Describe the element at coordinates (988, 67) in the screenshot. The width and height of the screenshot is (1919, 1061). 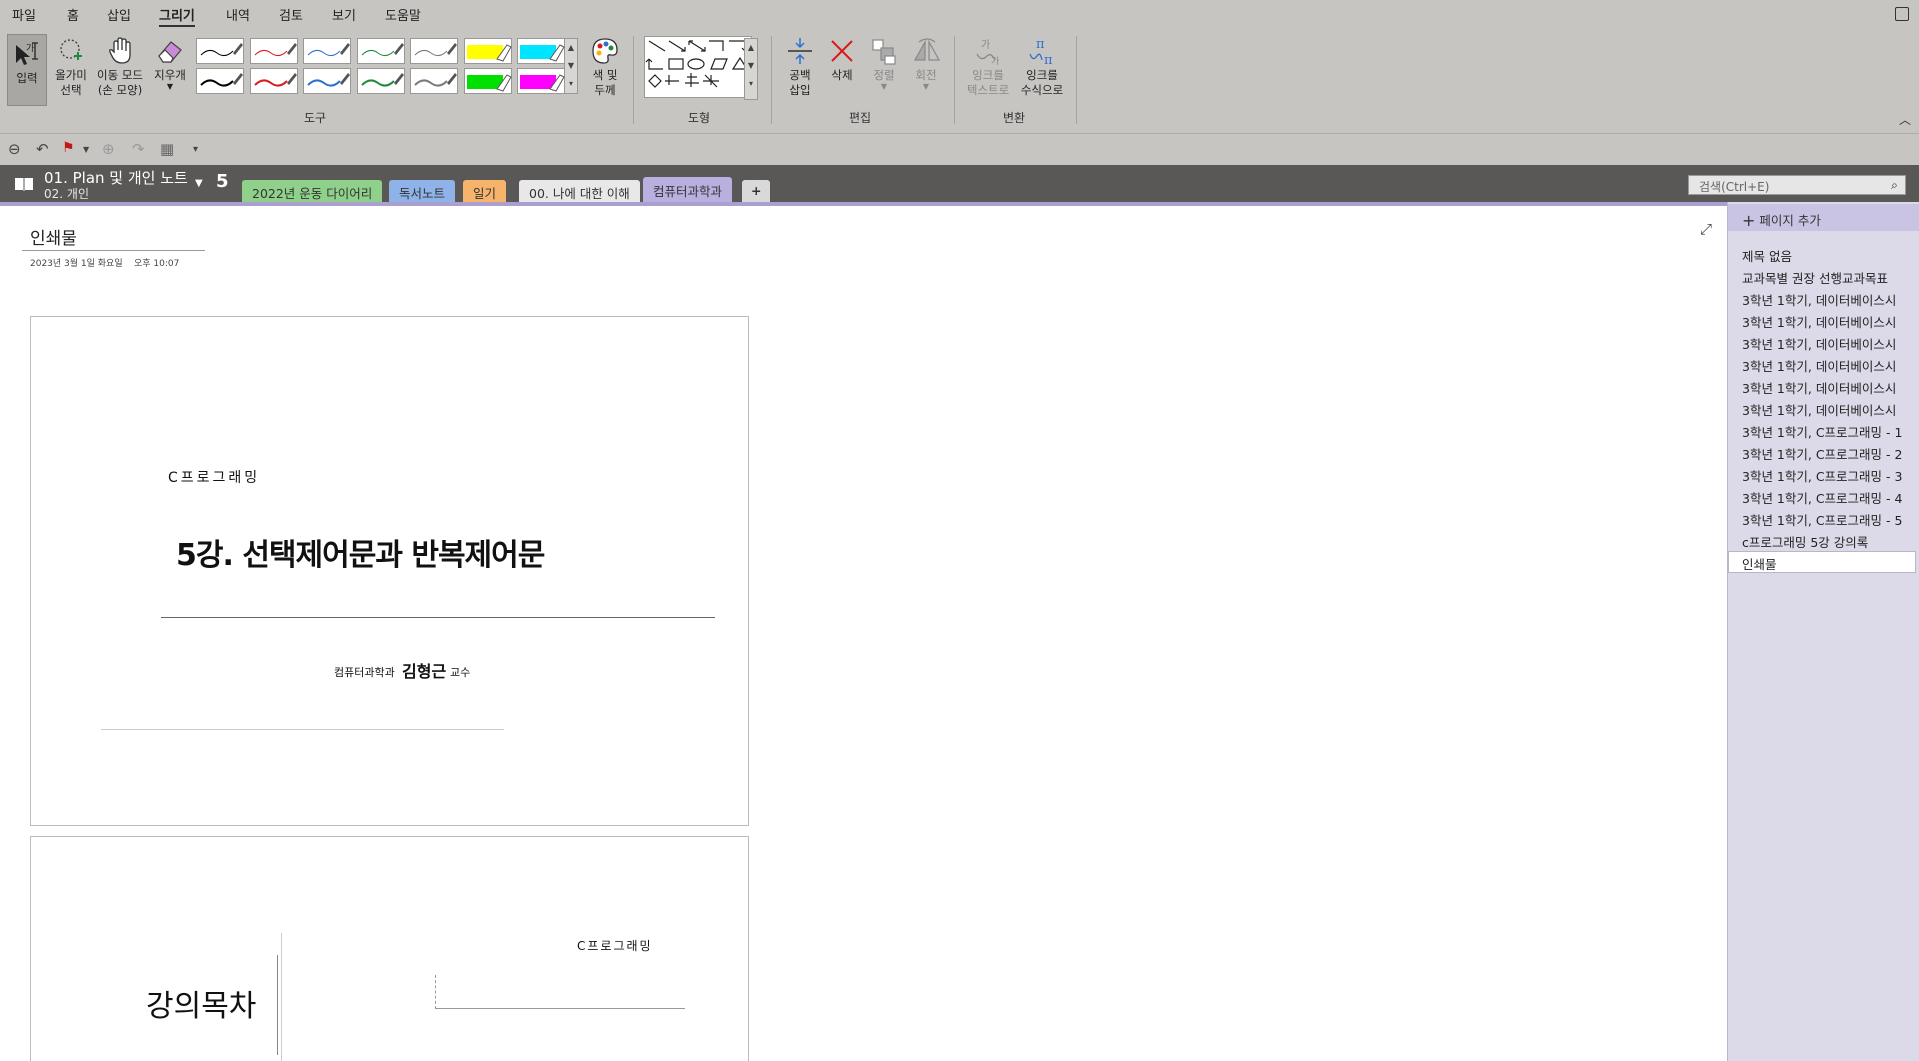
I see `ink-to-text-button: 가 가 잉크를 텍스트로` at that location.